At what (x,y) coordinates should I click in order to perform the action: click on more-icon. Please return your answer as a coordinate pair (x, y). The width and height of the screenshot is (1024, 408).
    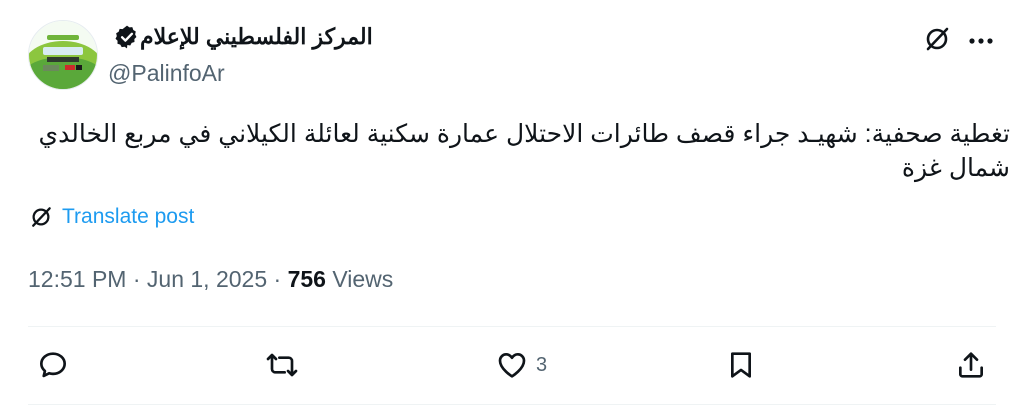
    Looking at the image, I should click on (981, 41).